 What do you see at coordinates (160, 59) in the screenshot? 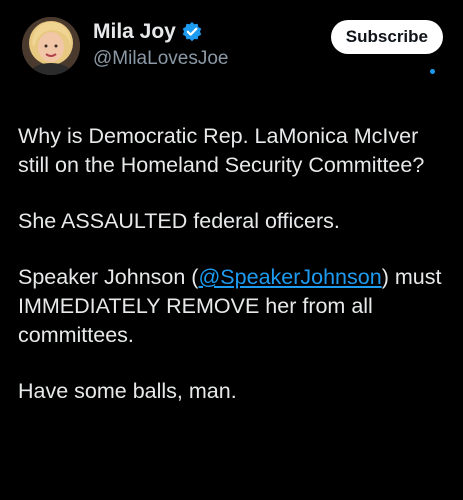
I see `author-handle: @MilaLovesJoe` at bounding box center [160, 59].